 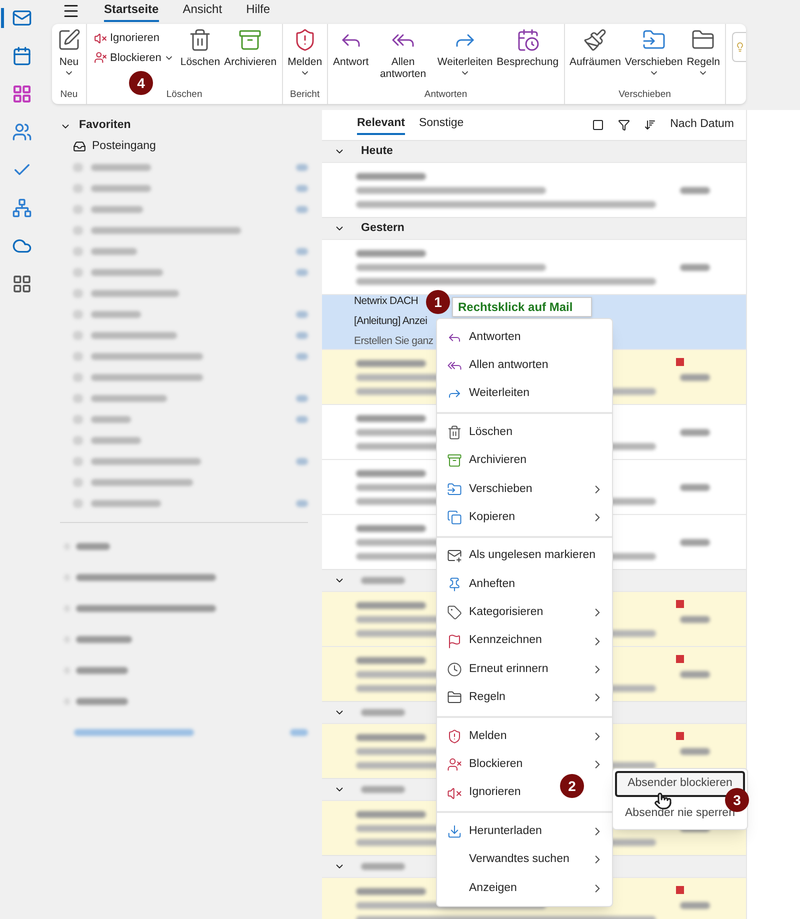 I want to click on group-label: Löschen, so click(x=184, y=95).